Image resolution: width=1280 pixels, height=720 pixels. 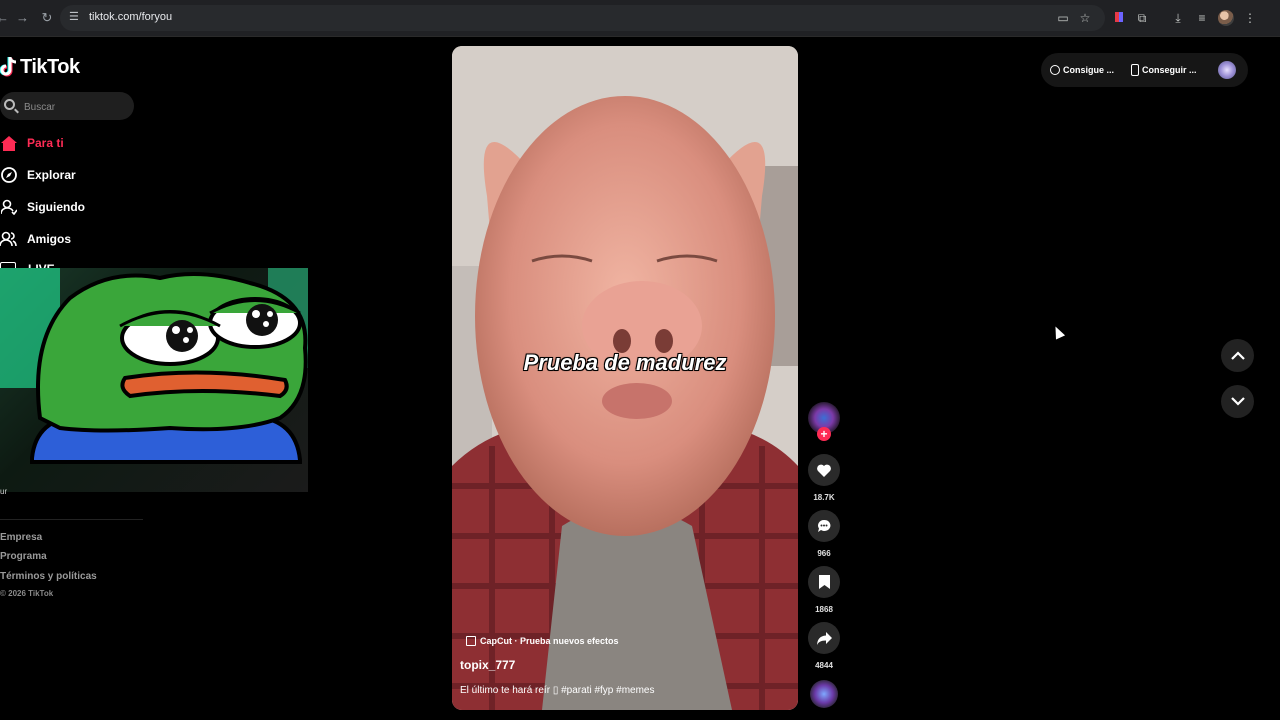 I want to click on comment-button, so click(x=824, y=526).